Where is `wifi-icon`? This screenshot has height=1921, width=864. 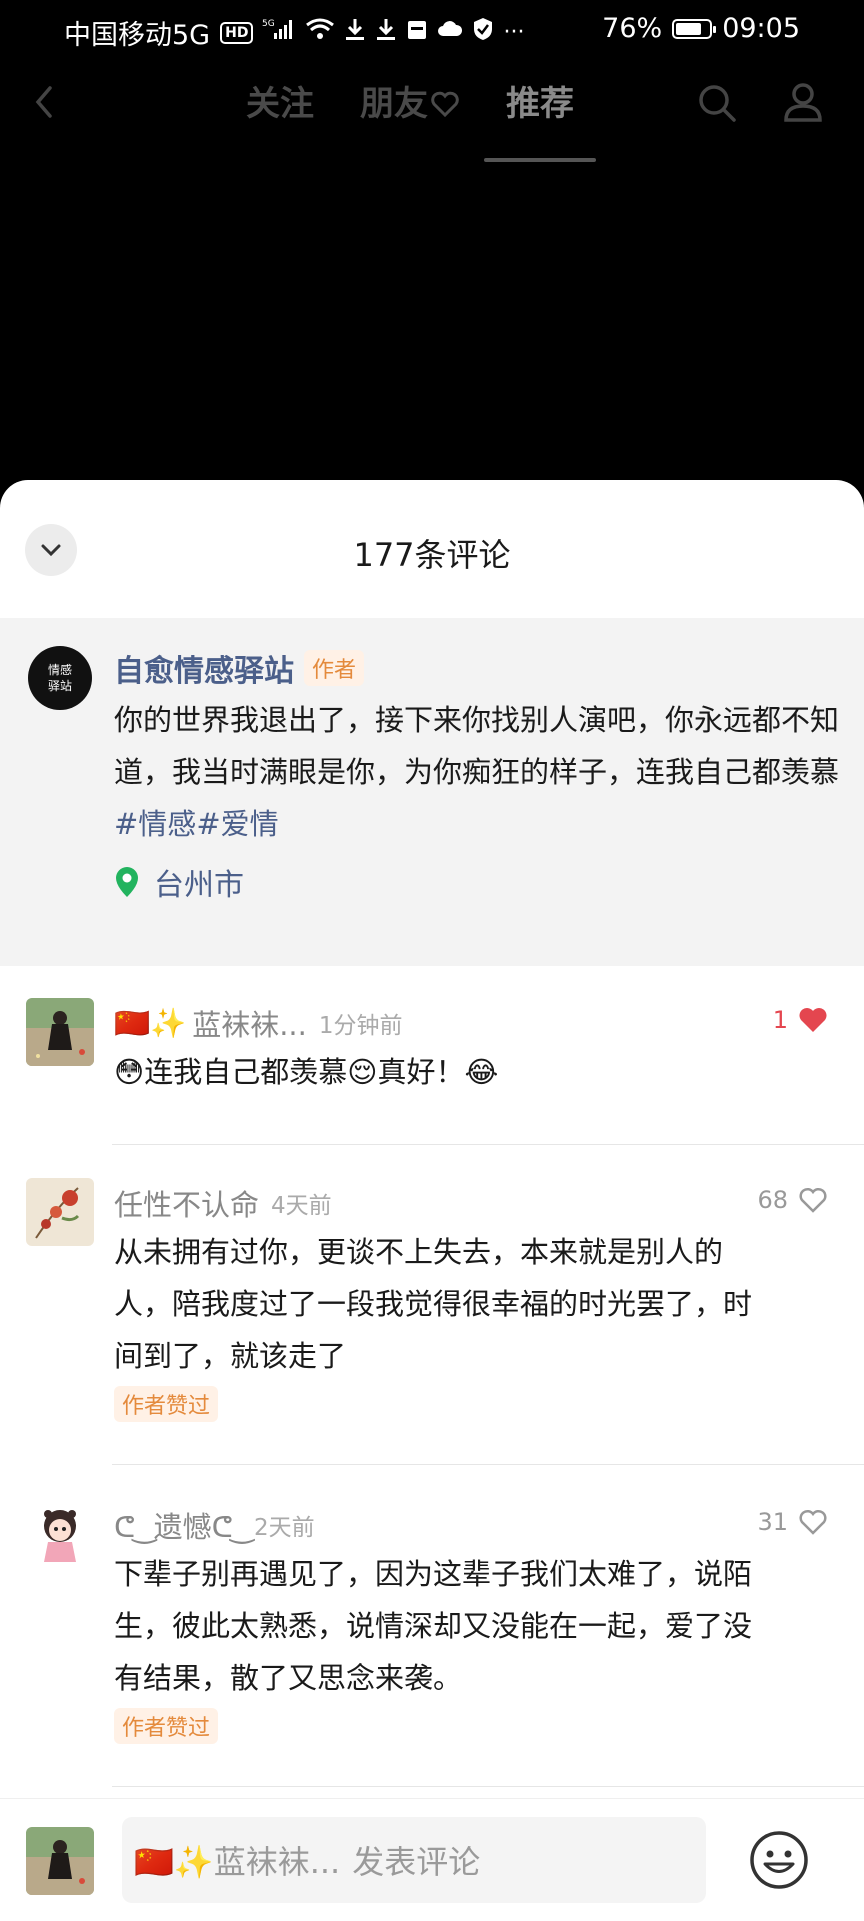
wifi-icon is located at coordinates (320, 32).